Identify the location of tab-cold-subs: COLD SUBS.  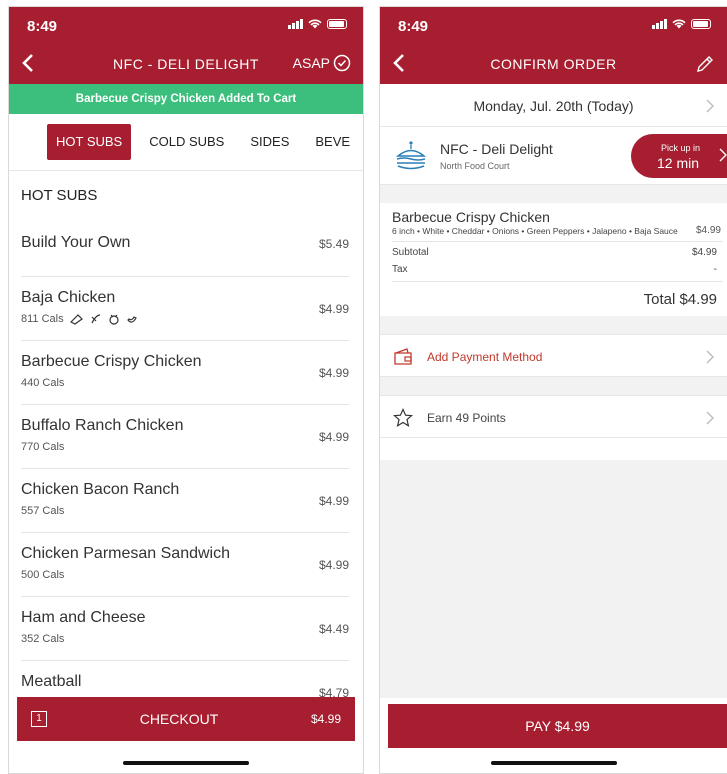
(186, 142).